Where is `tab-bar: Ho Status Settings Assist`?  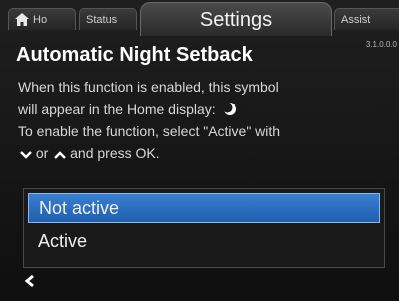
tab-bar: Ho Status Settings Assist is located at coordinates (199, 18).